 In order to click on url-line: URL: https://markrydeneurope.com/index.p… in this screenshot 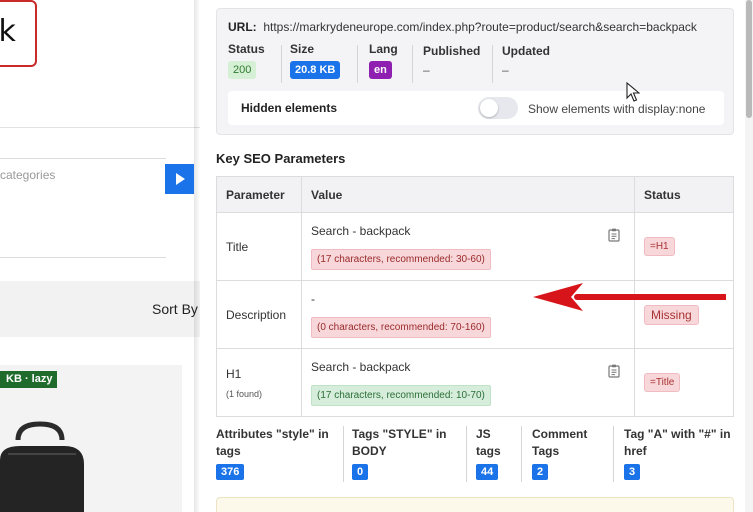, I will do `click(462, 27)`.